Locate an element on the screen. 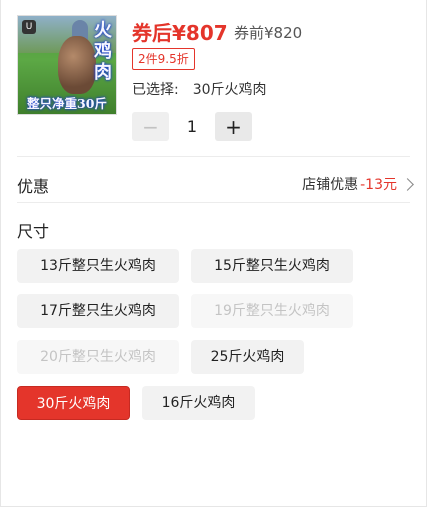  promo-amount: -13元 is located at coordinates (378, 185).